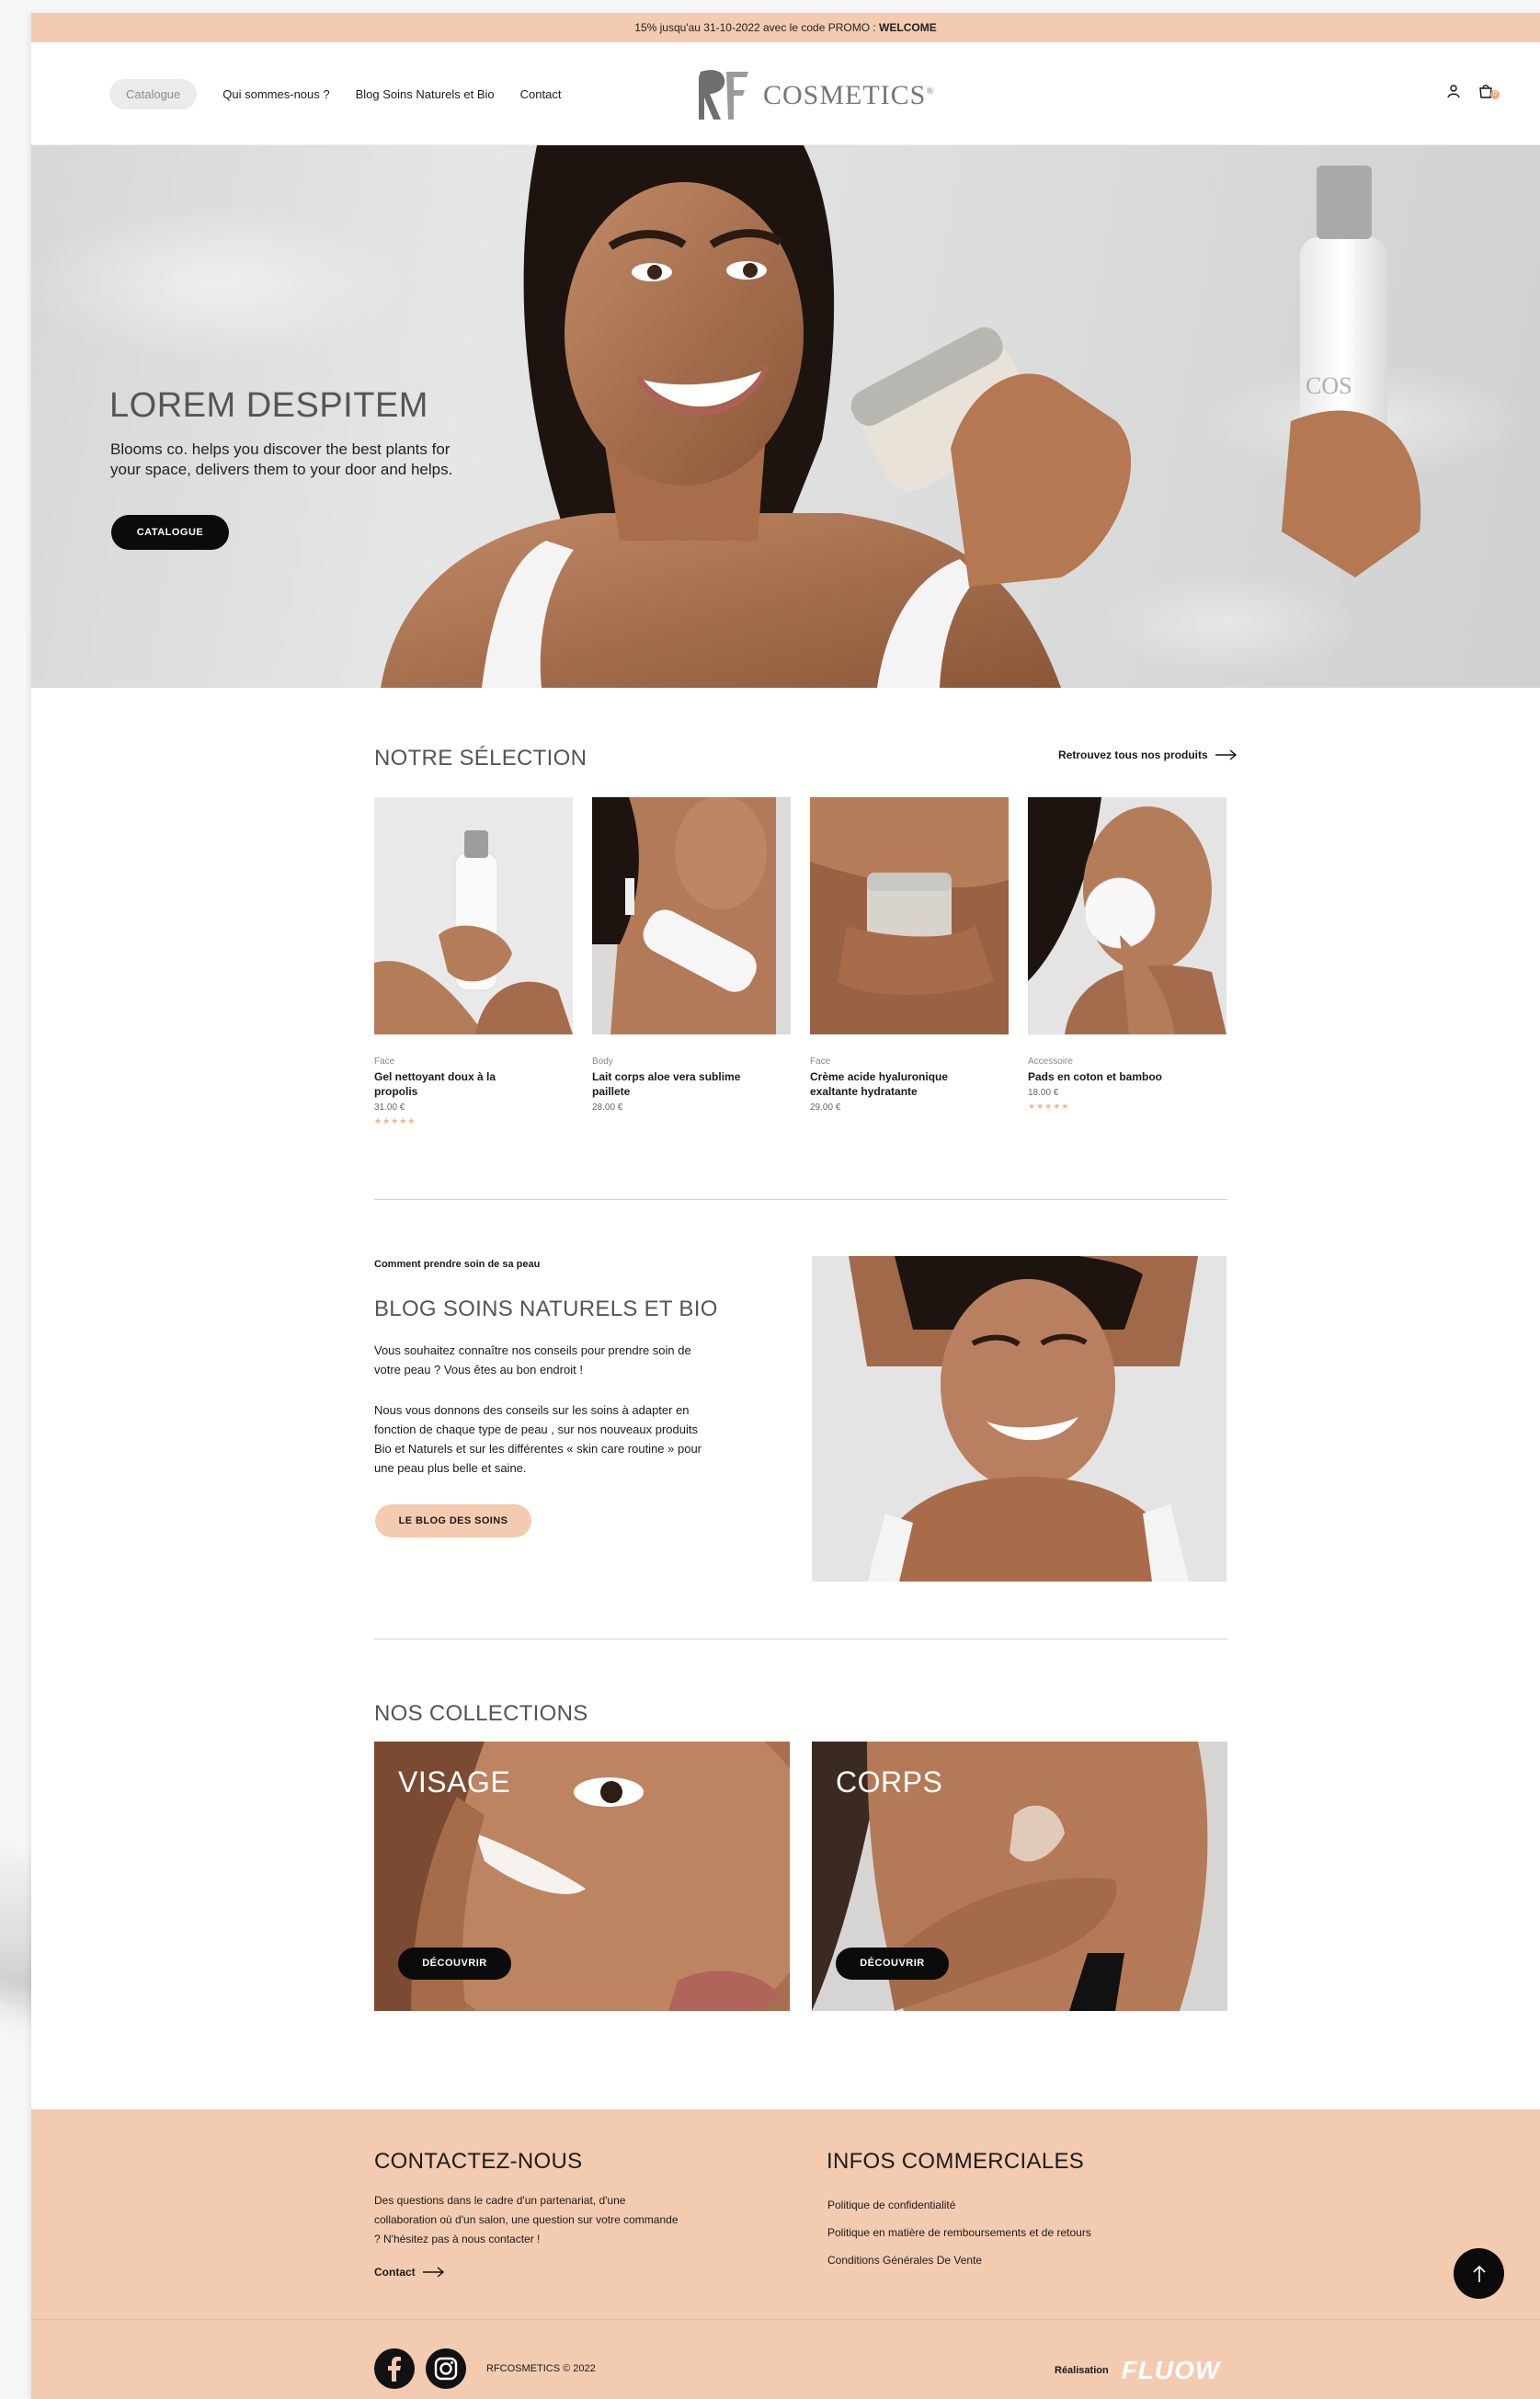 This screenshot has width=1540, height=2399. What do you see at coordinates (275, 94) in the screenshot?
I see `nav-item-about: Qui sommes-nous ?` at bounding box center [275, 94].